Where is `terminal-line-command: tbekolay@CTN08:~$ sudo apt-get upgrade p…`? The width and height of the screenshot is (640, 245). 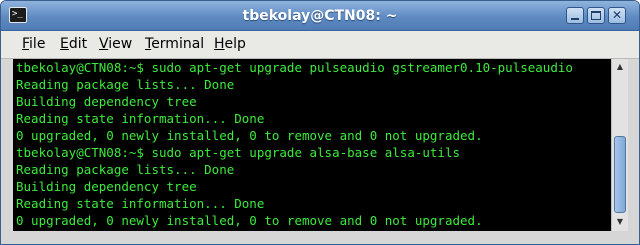 terminal-line-command: tbekolay@CTN08:~$ sudo apt-get upgrade p… is located at coordinates (294, 67).